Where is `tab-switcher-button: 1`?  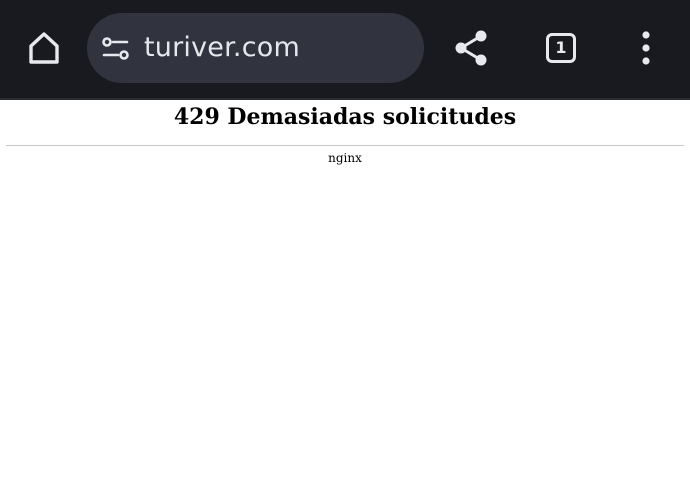
tab-switcher-button: 1 is located at coordinates (561, 48).